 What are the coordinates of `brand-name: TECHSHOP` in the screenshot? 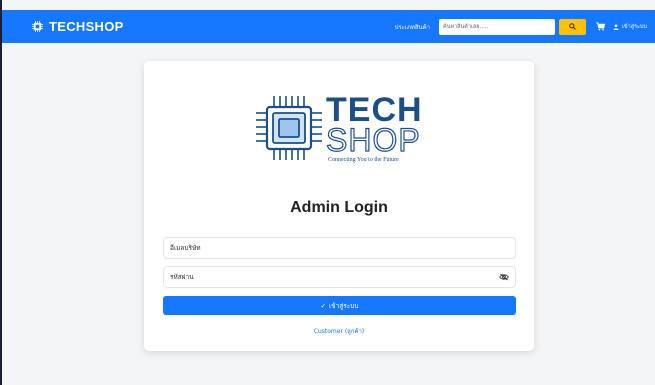 It's located at (86, 26).